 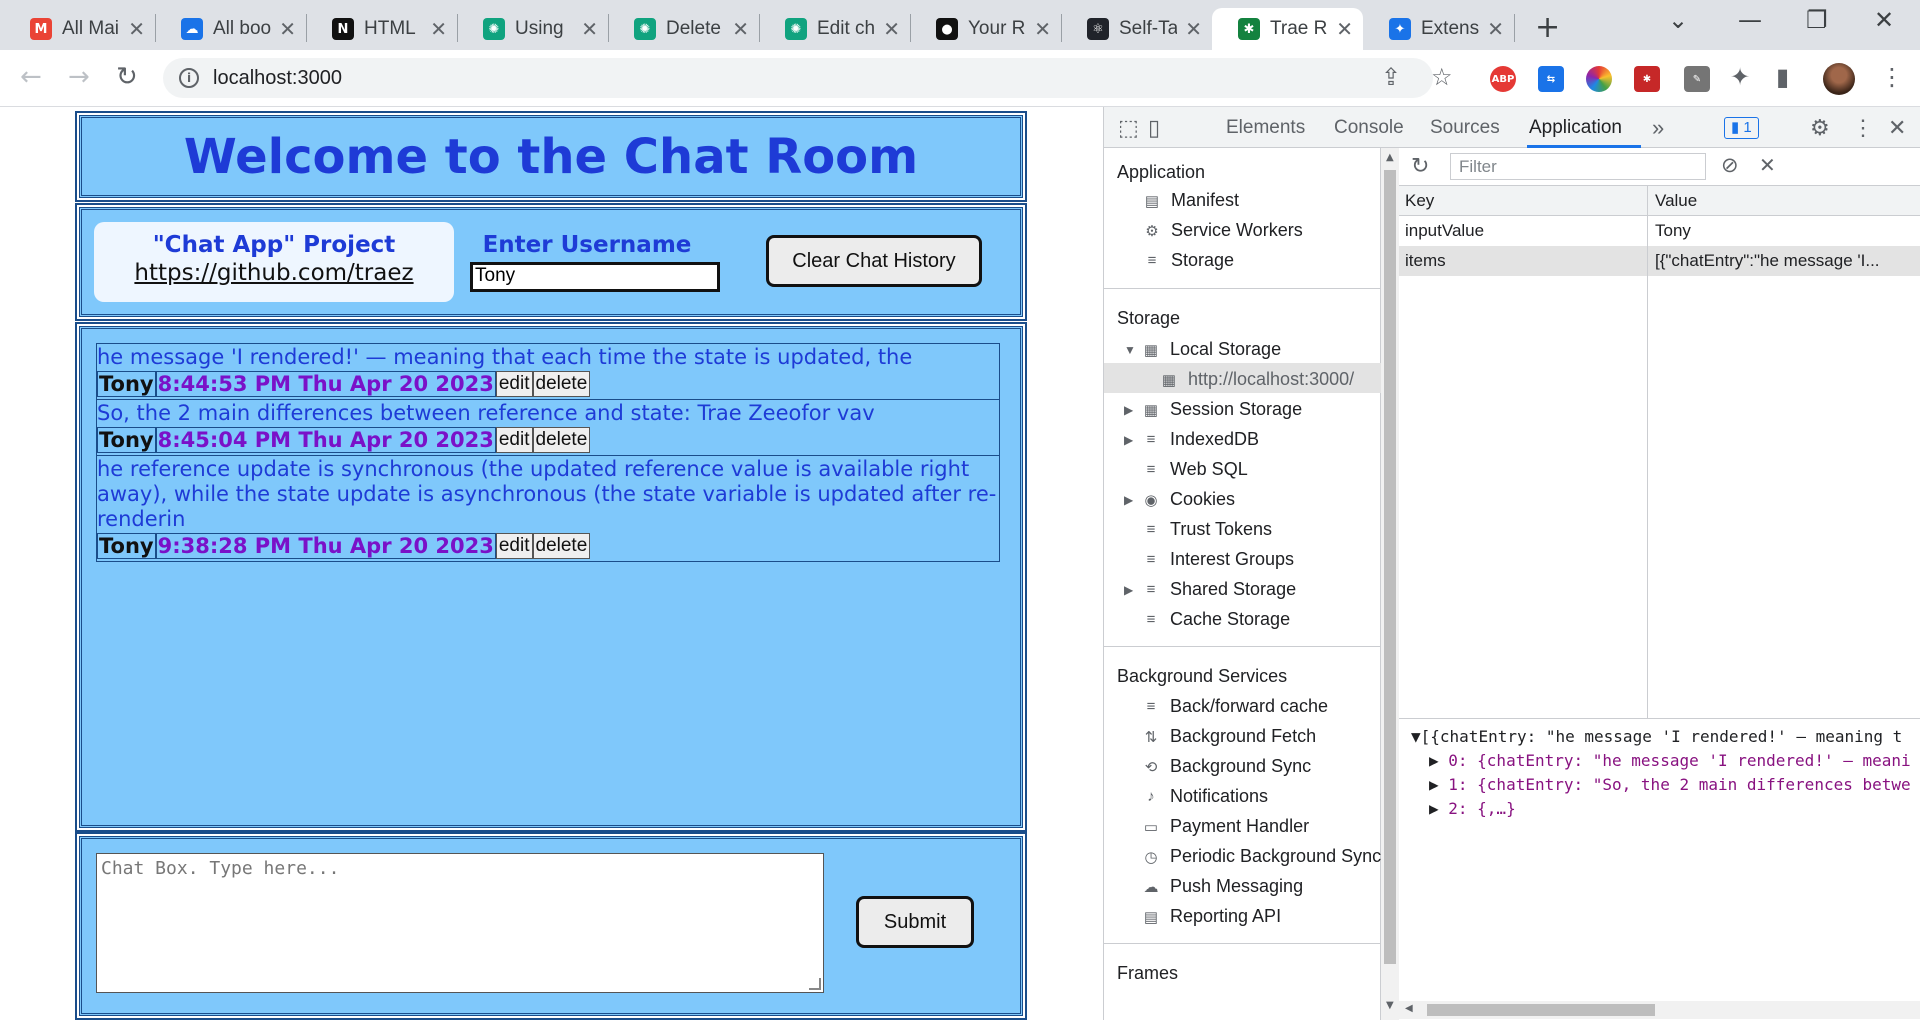 I want to click on clear-all-icon: ⊘, so click(x=1730, y=165).